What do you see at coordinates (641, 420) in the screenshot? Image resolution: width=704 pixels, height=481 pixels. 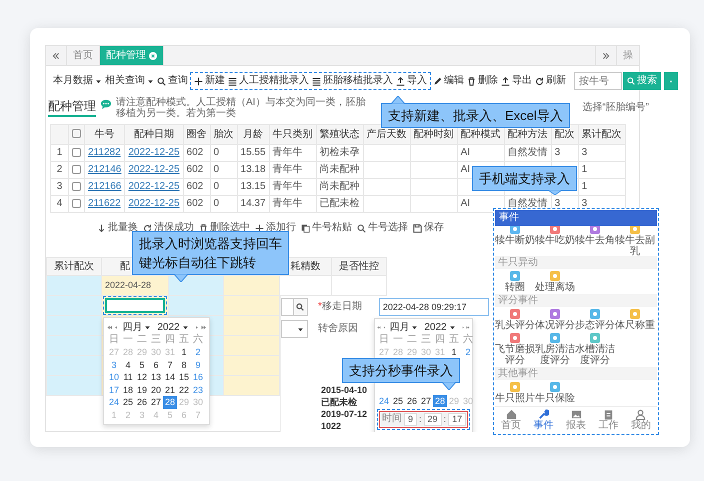 I see `nav-tab: 我的` at bounding box center [641, 420].